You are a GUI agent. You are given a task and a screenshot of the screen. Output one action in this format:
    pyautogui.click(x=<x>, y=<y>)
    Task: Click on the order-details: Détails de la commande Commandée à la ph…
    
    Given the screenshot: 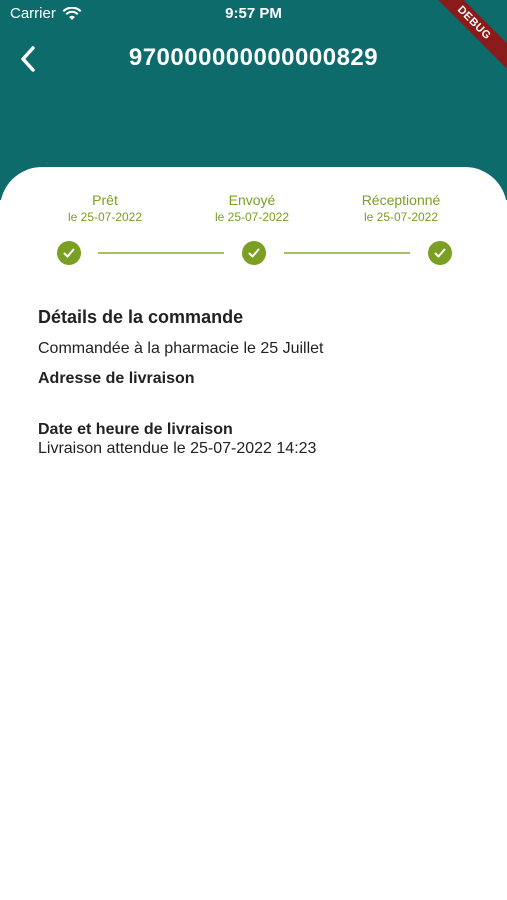 What is the action you would take?
    pyautogui.click(x=258, y=382)
    